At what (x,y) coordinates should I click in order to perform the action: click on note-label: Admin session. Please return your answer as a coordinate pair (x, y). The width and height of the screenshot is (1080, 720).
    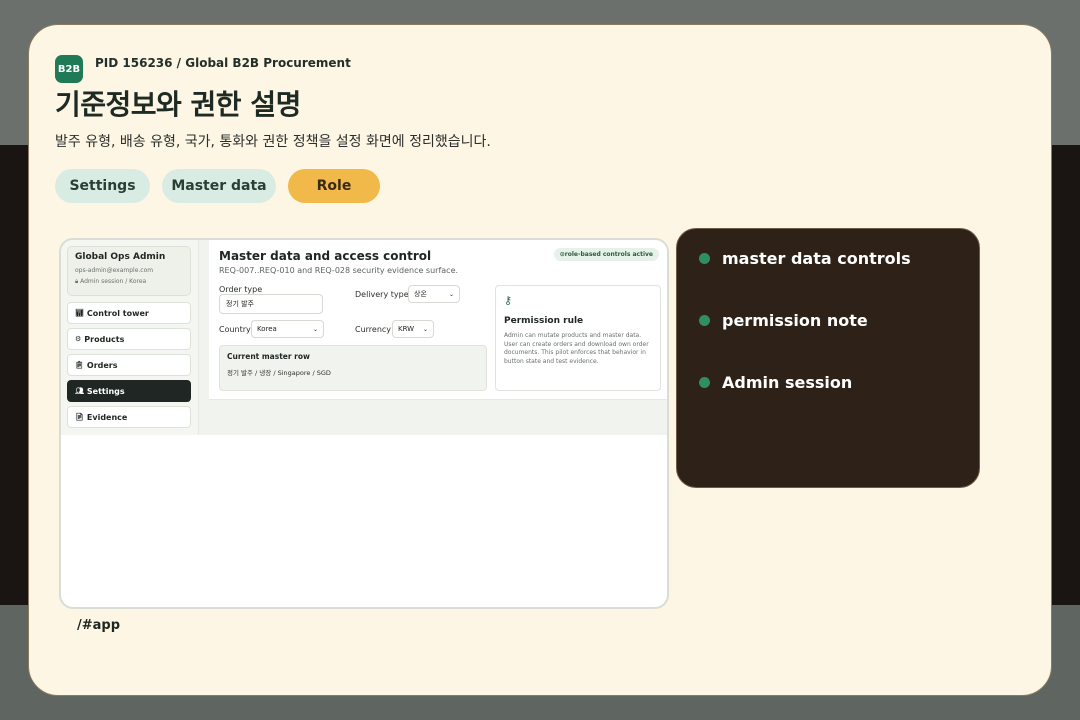
    Looking at the image, I should click on (787, 382).